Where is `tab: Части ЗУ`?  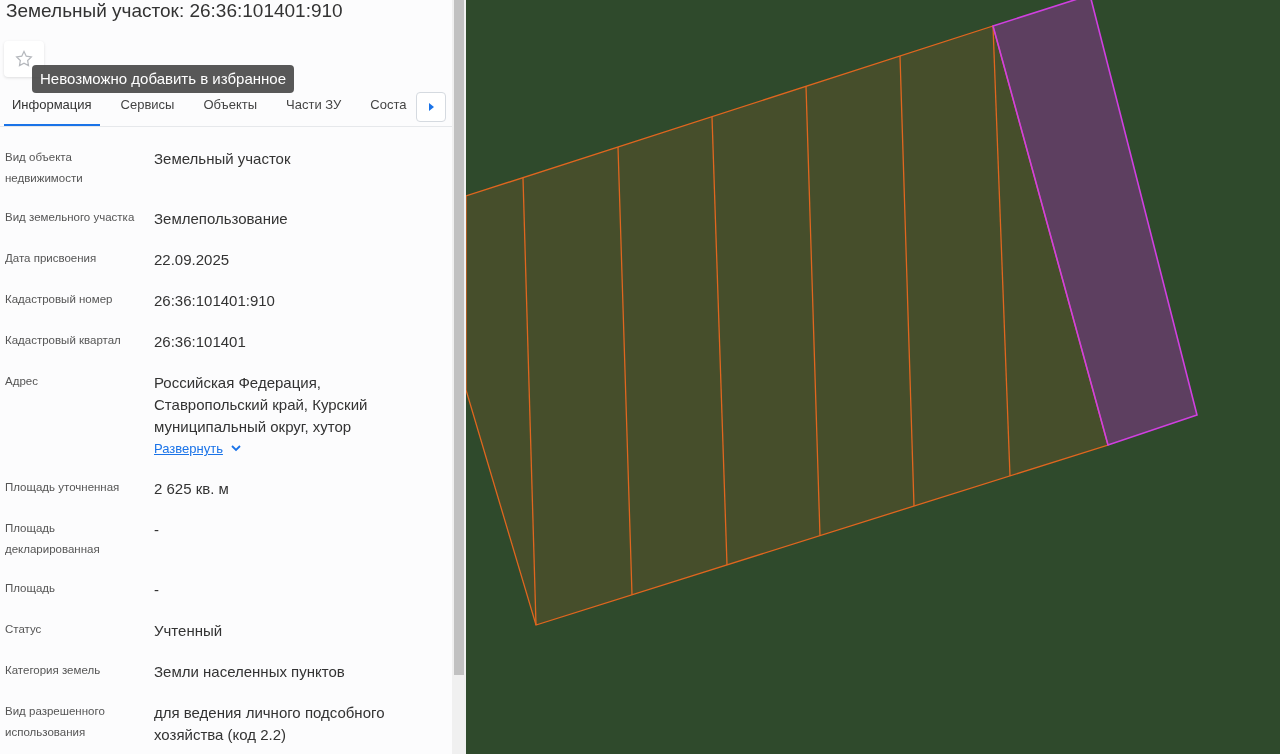 tab: Части ЗУ is located at coordinates (314, 110).